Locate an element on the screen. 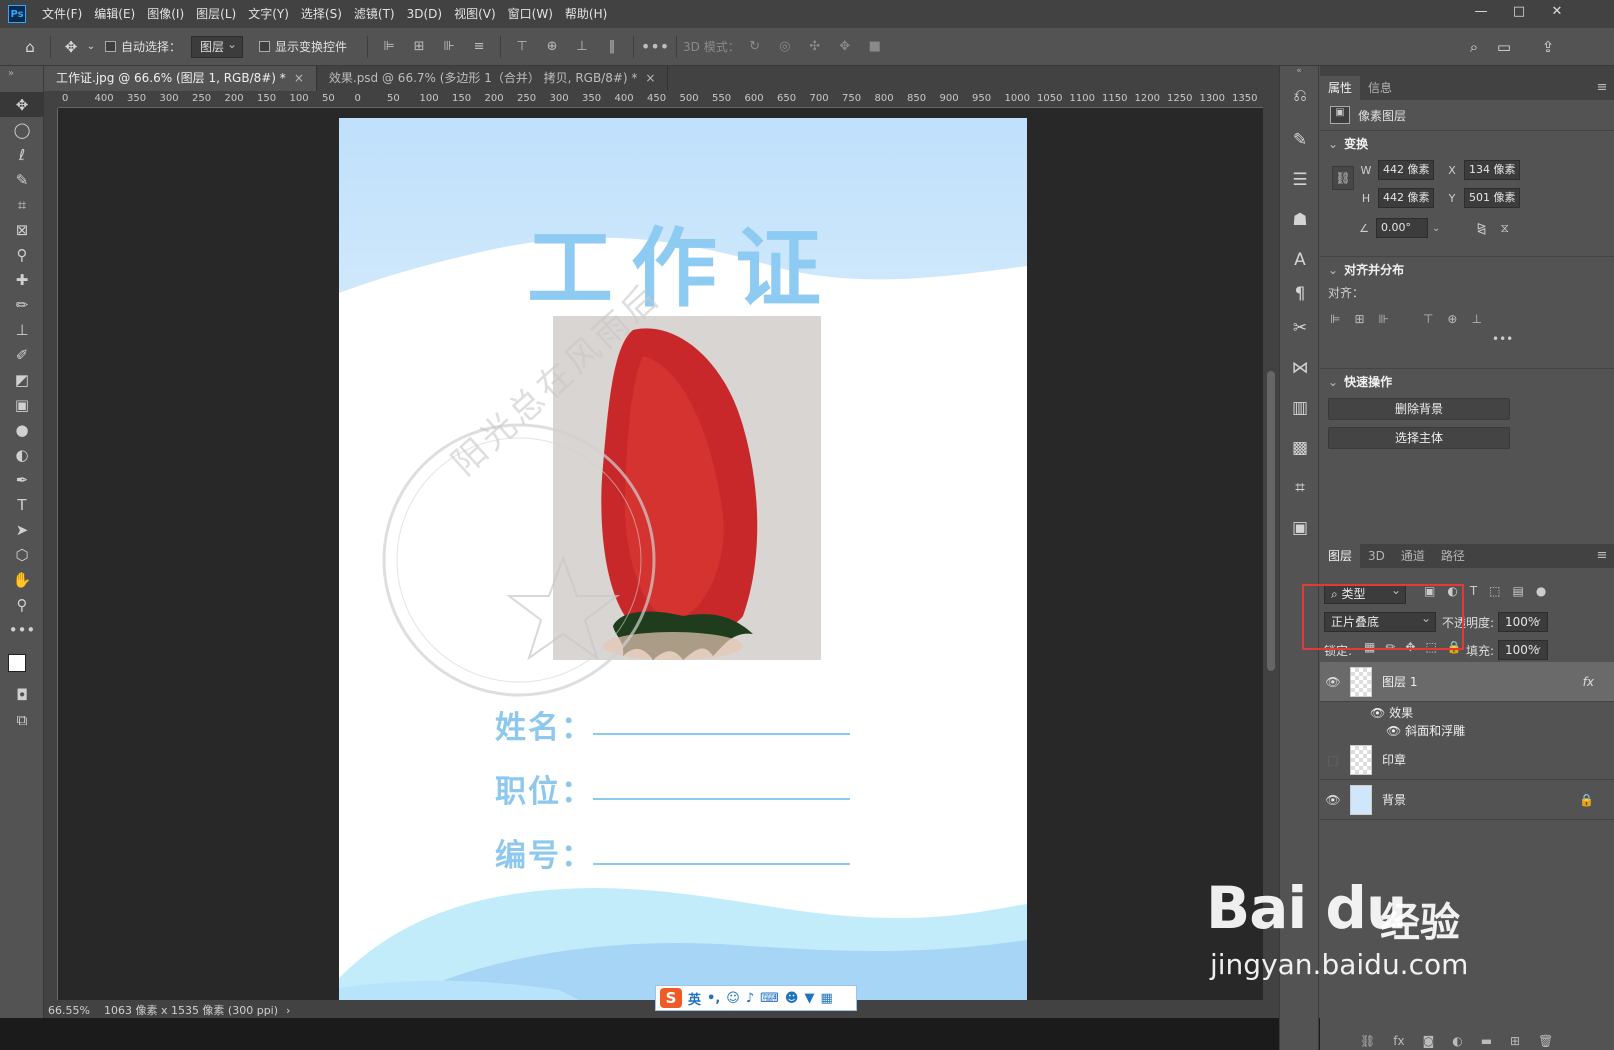 The height and width of the screenshot is (1050, 1614). menu-type: 文字(Y) is located at coordinates (268, 14).